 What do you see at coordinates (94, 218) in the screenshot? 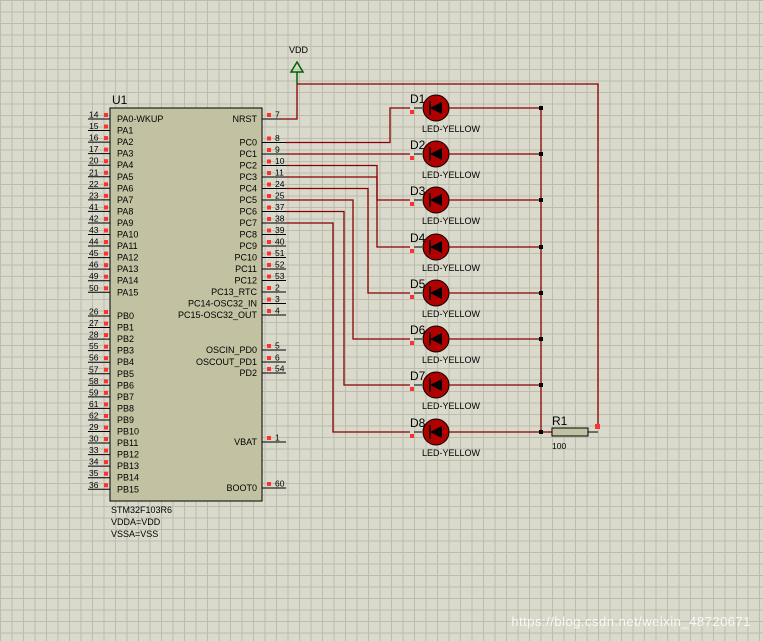
I see `pin-number: 42` at bounding box center [94, 218].